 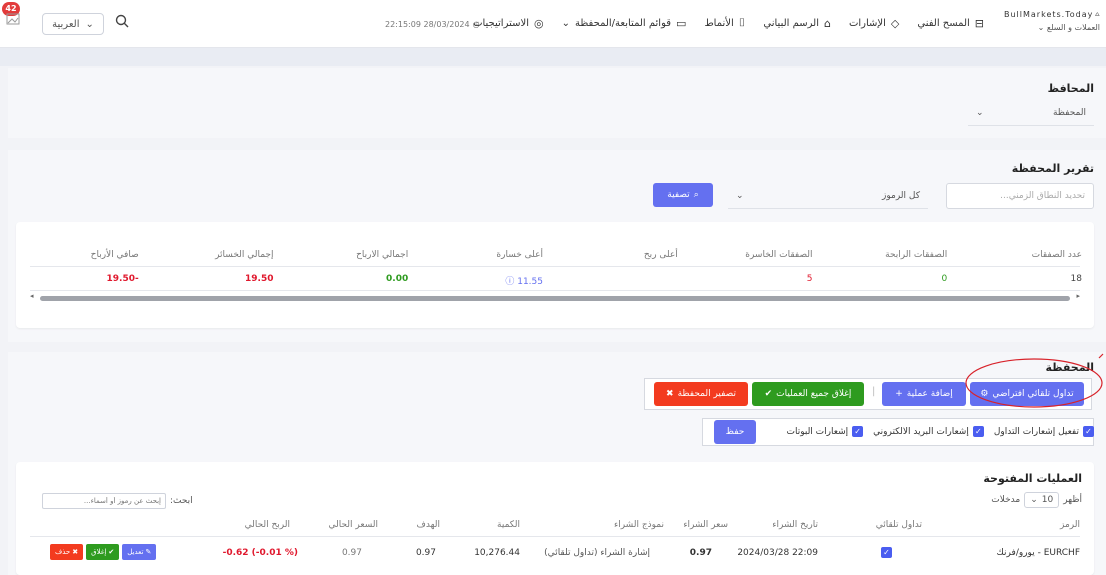 What do you see at coordinates (267, 525) in the screenshot?
I see `col-current-profit: الربح الحالي` at bounding box center [267, 525].